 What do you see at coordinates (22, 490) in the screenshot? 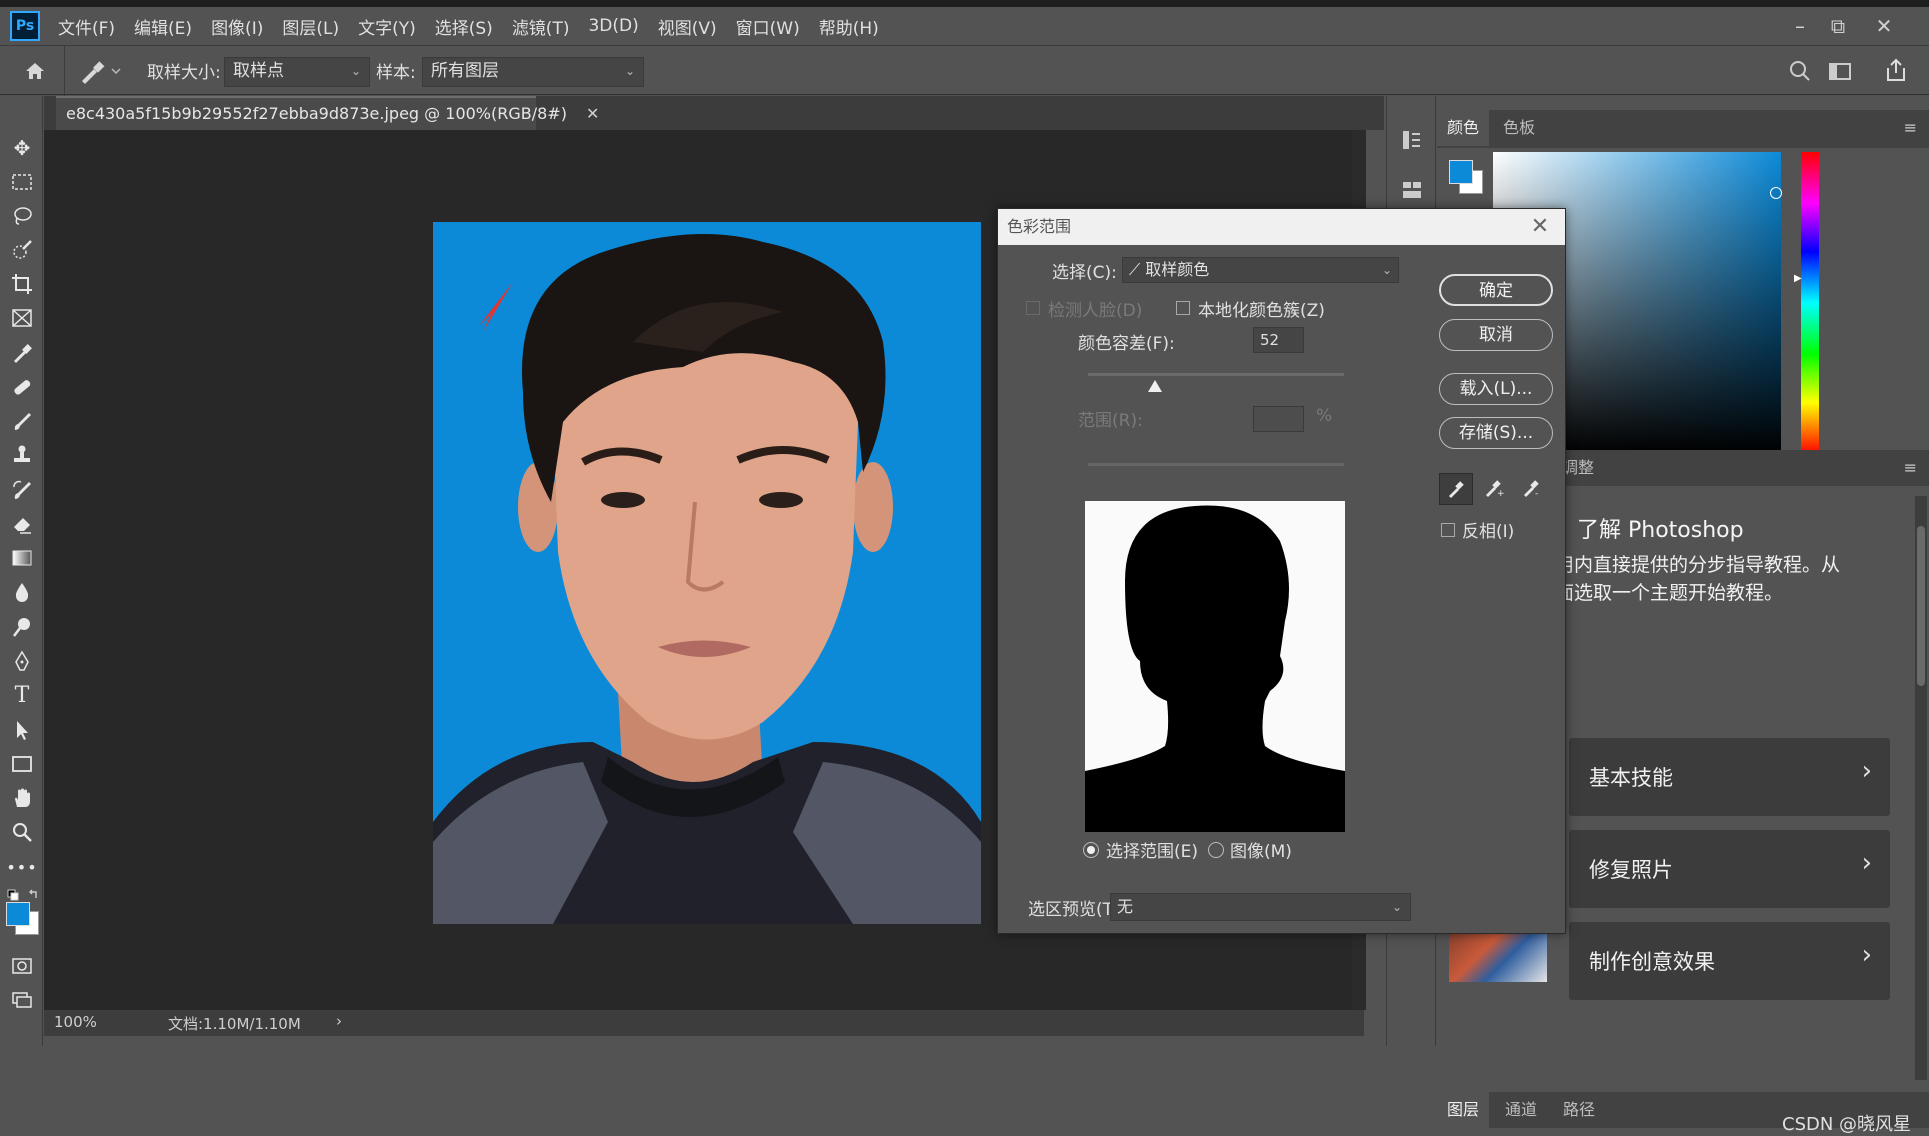
I see `history-brush-icon` at bounding box center [22, 490].